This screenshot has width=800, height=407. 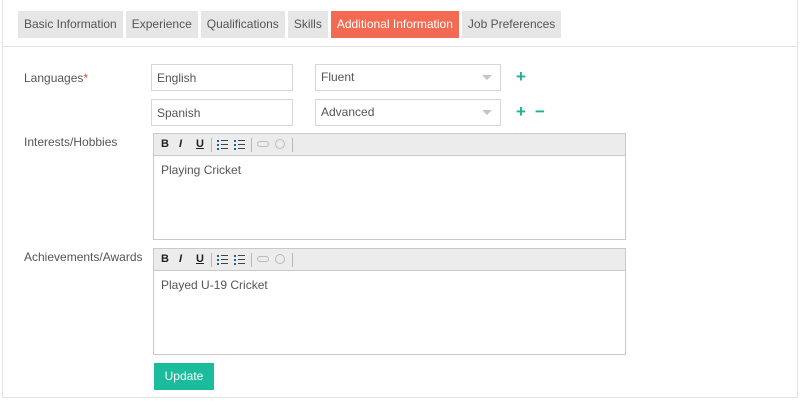 I want to click on language-level-value-1: Fluent, so click(x=338, y=77).